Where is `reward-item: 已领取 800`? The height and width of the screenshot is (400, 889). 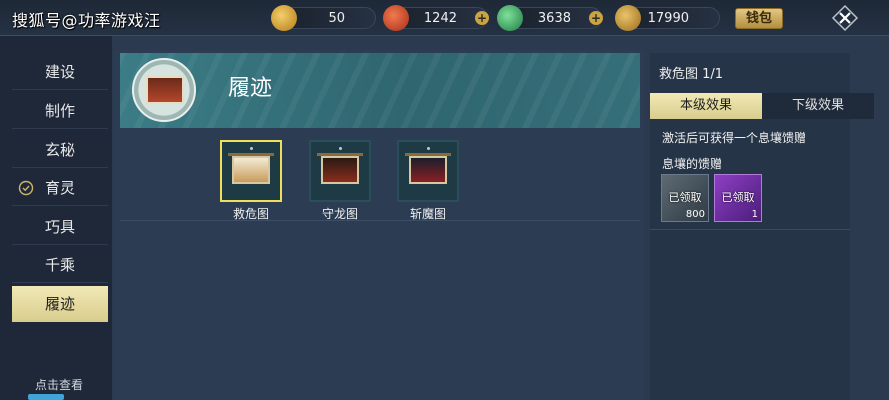
reward-item: 已领取 800 is located at coordinates (685, 198).